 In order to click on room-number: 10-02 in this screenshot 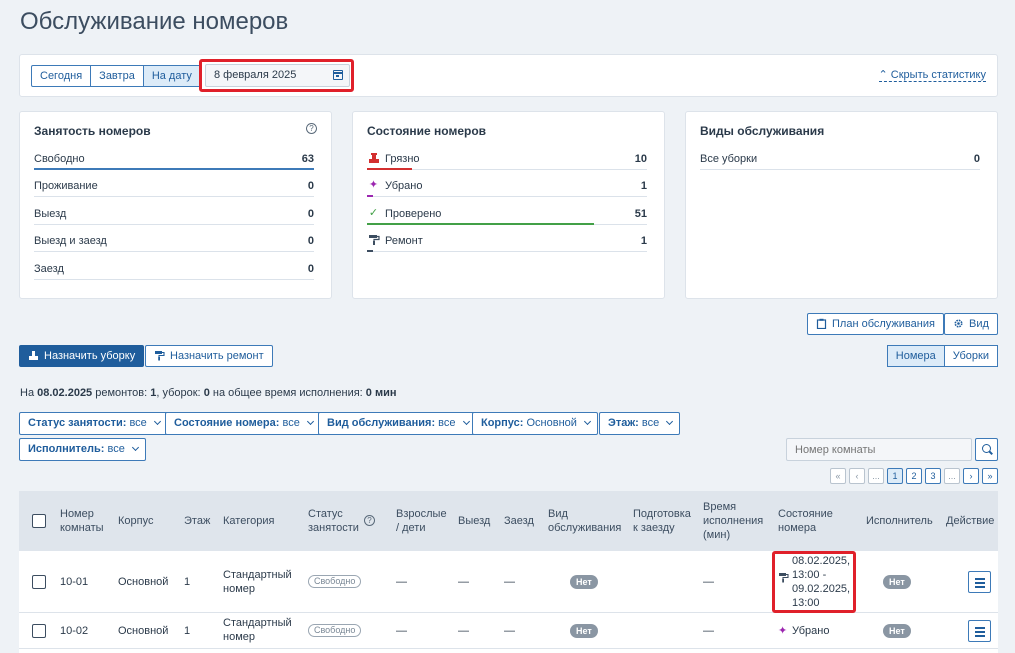, I will do `click(74, 631)`.